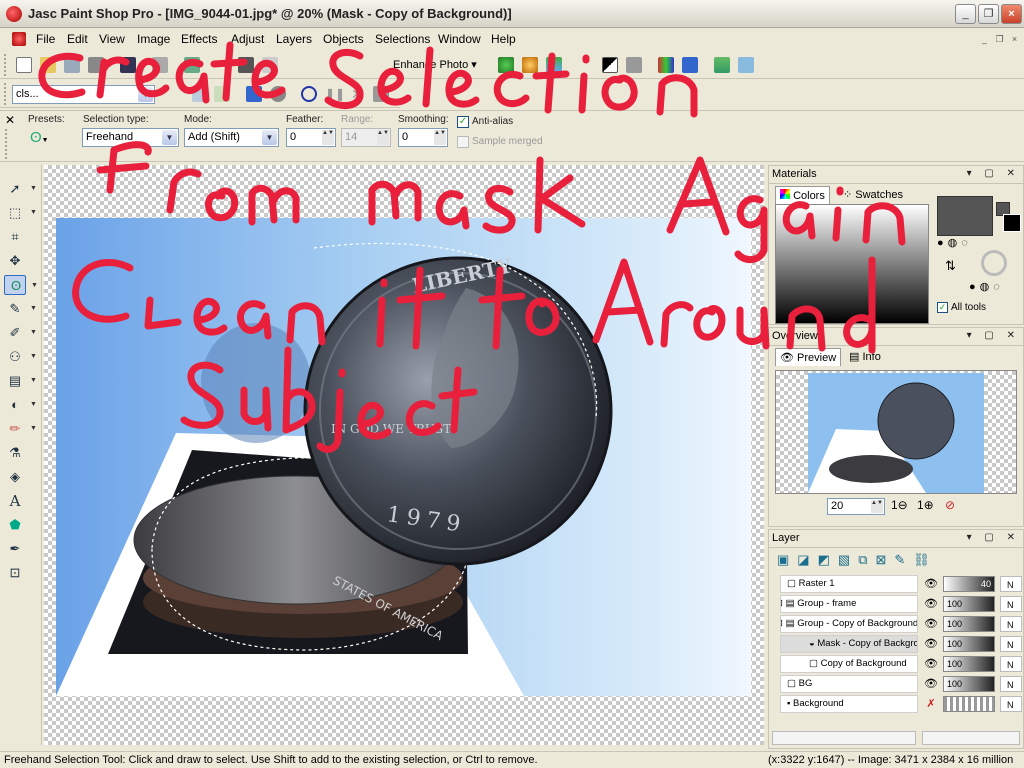 The image size is (1024, 768). Describe the element at coordinates (72, 65) in the screenshot. I see `browse-button` at that location.